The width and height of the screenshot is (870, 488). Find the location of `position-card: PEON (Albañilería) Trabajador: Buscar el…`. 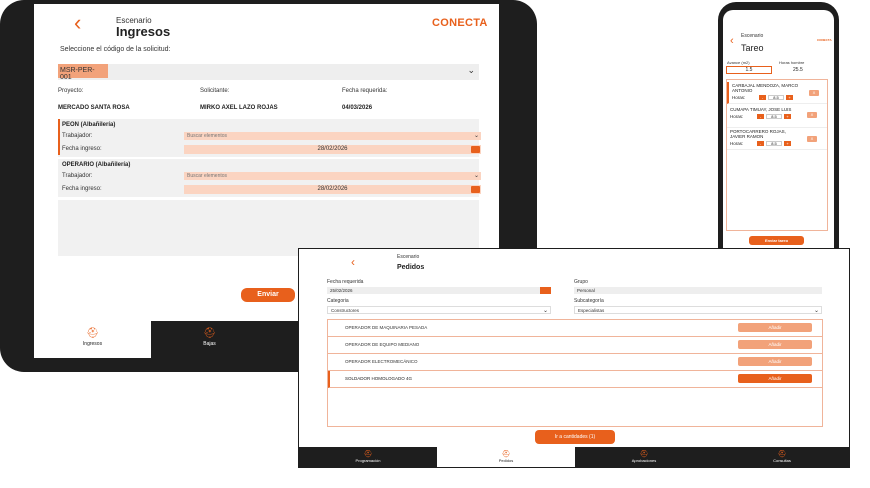

position-card: PEON (Albañilería) Trabajador: Buscar el… is located at coordinates (269, 138).